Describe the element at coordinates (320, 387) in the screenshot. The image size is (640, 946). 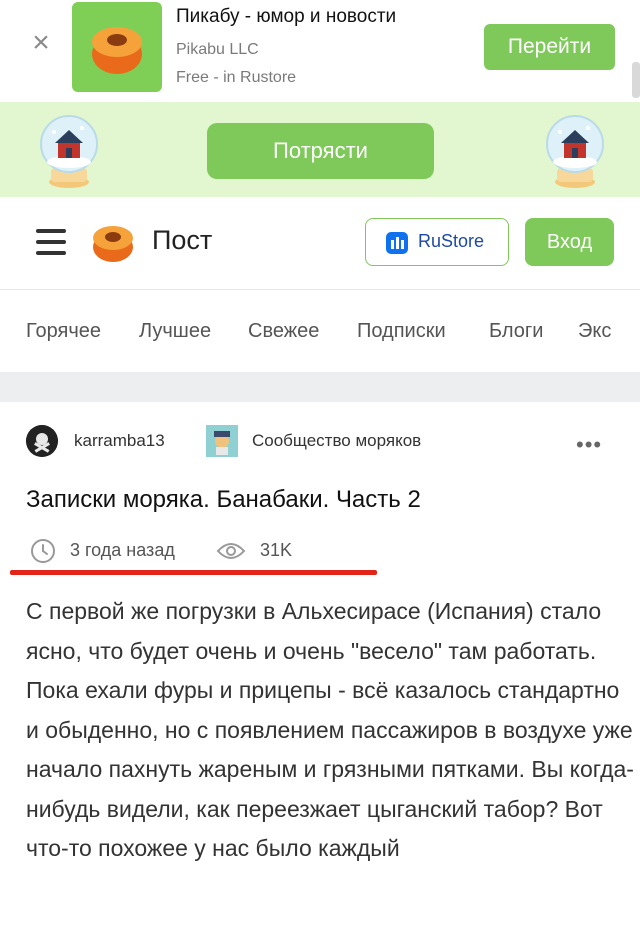
I see `section-divider` at that location.